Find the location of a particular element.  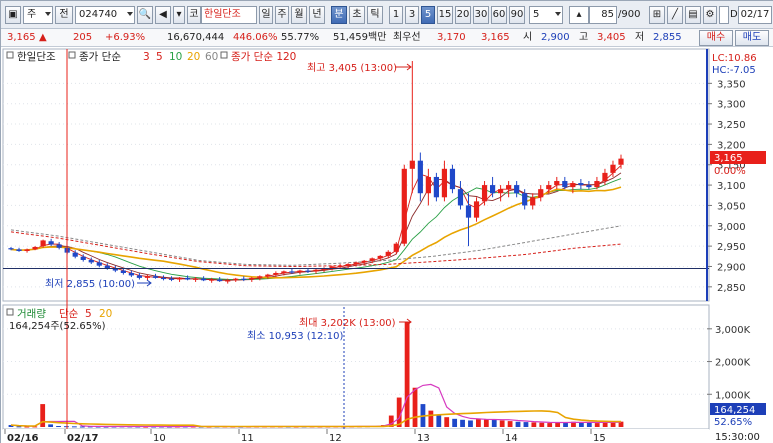

period-tab-day: 일 is located at coordinates (266, 15).